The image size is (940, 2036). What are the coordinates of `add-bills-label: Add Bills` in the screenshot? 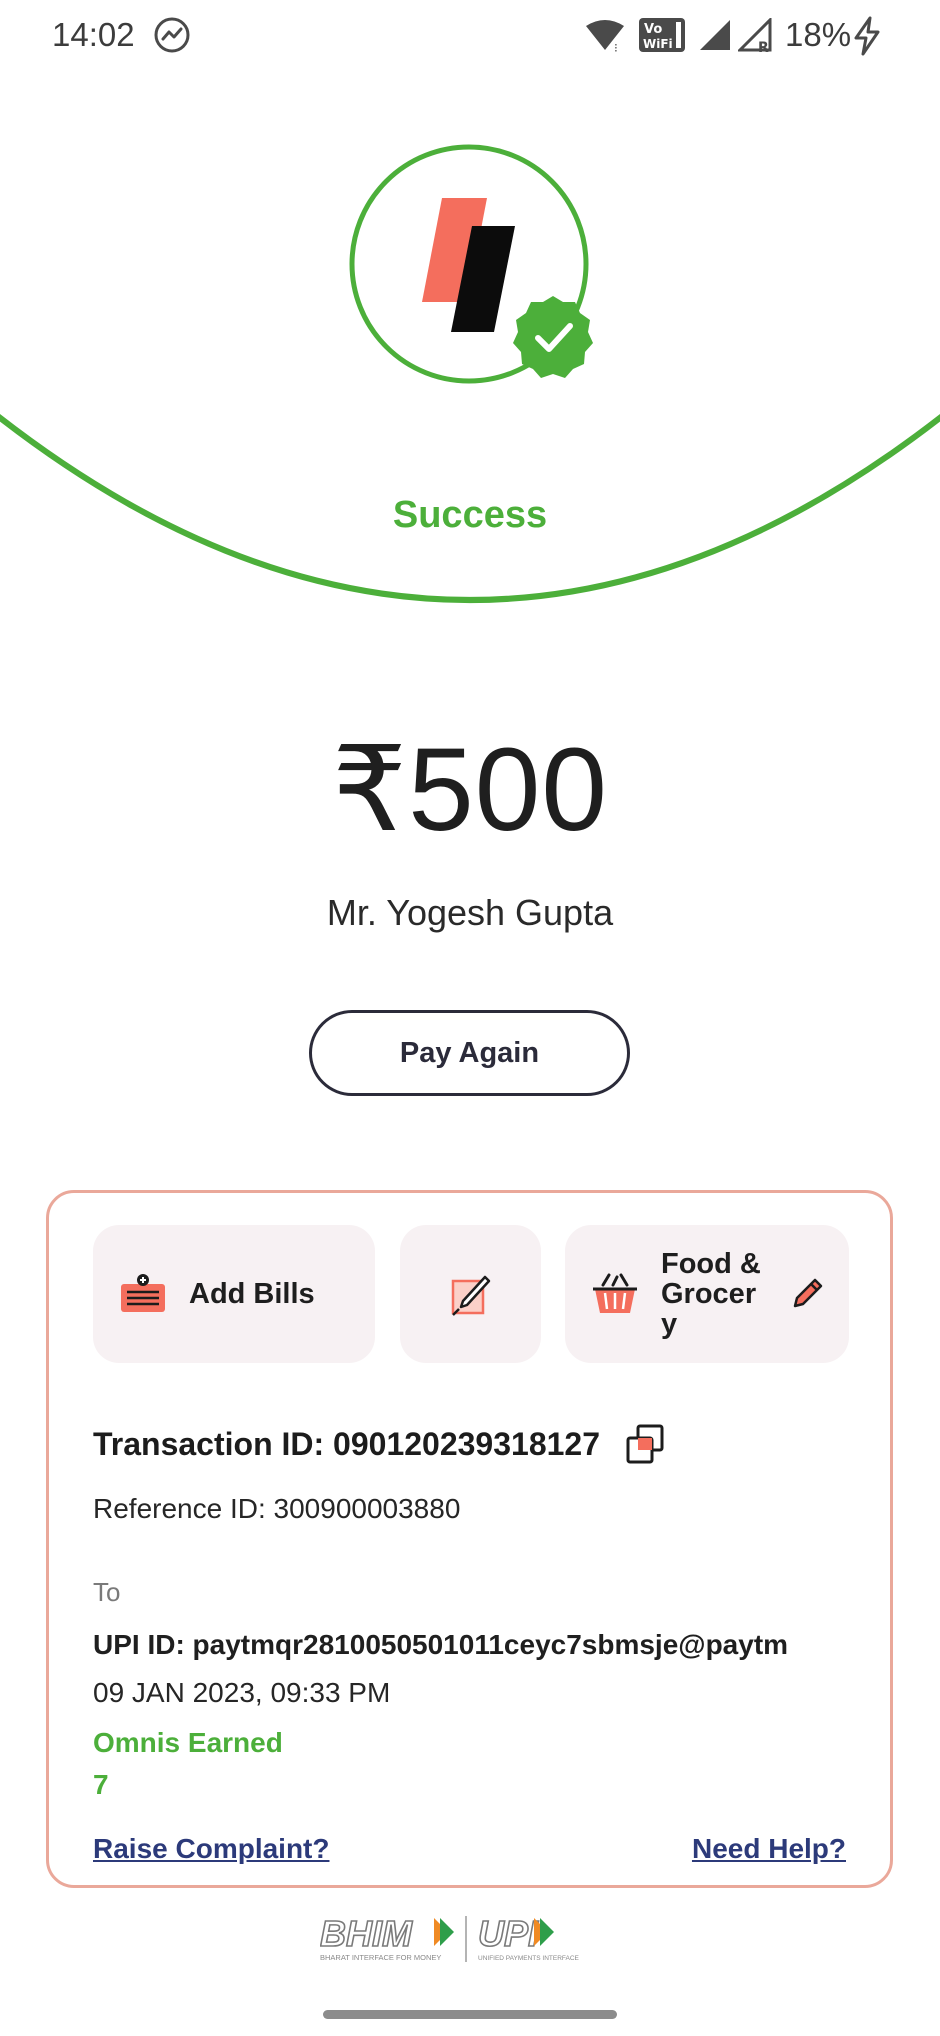 It's located at (252, 1294).